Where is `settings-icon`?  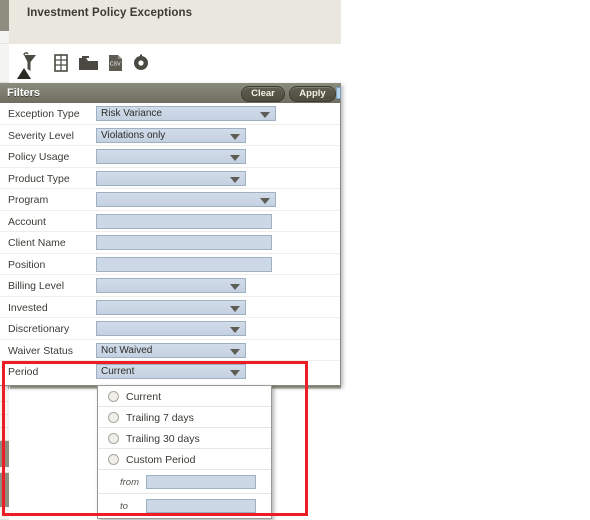 settings-icon is located at coordinates (141, 63).